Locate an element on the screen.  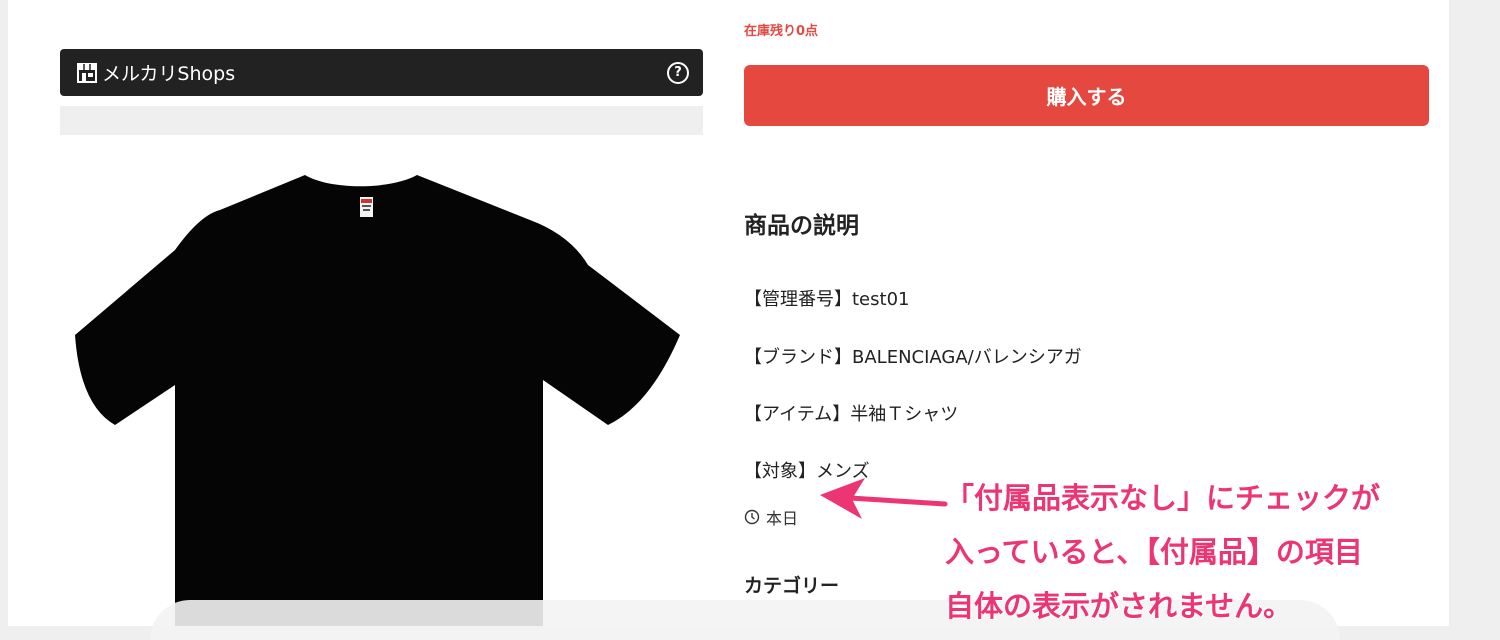
description-line: 【アイテム】半袖Ｔシャツ is located at coordinates (851, 414).